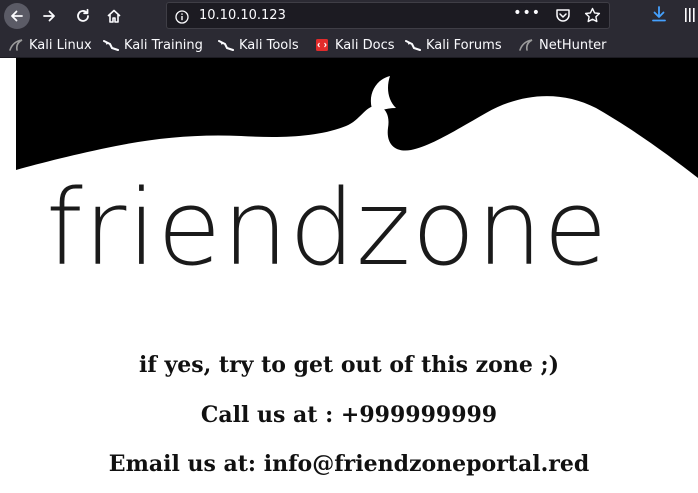  I want to click on pocket-icon, so click(563, 17).